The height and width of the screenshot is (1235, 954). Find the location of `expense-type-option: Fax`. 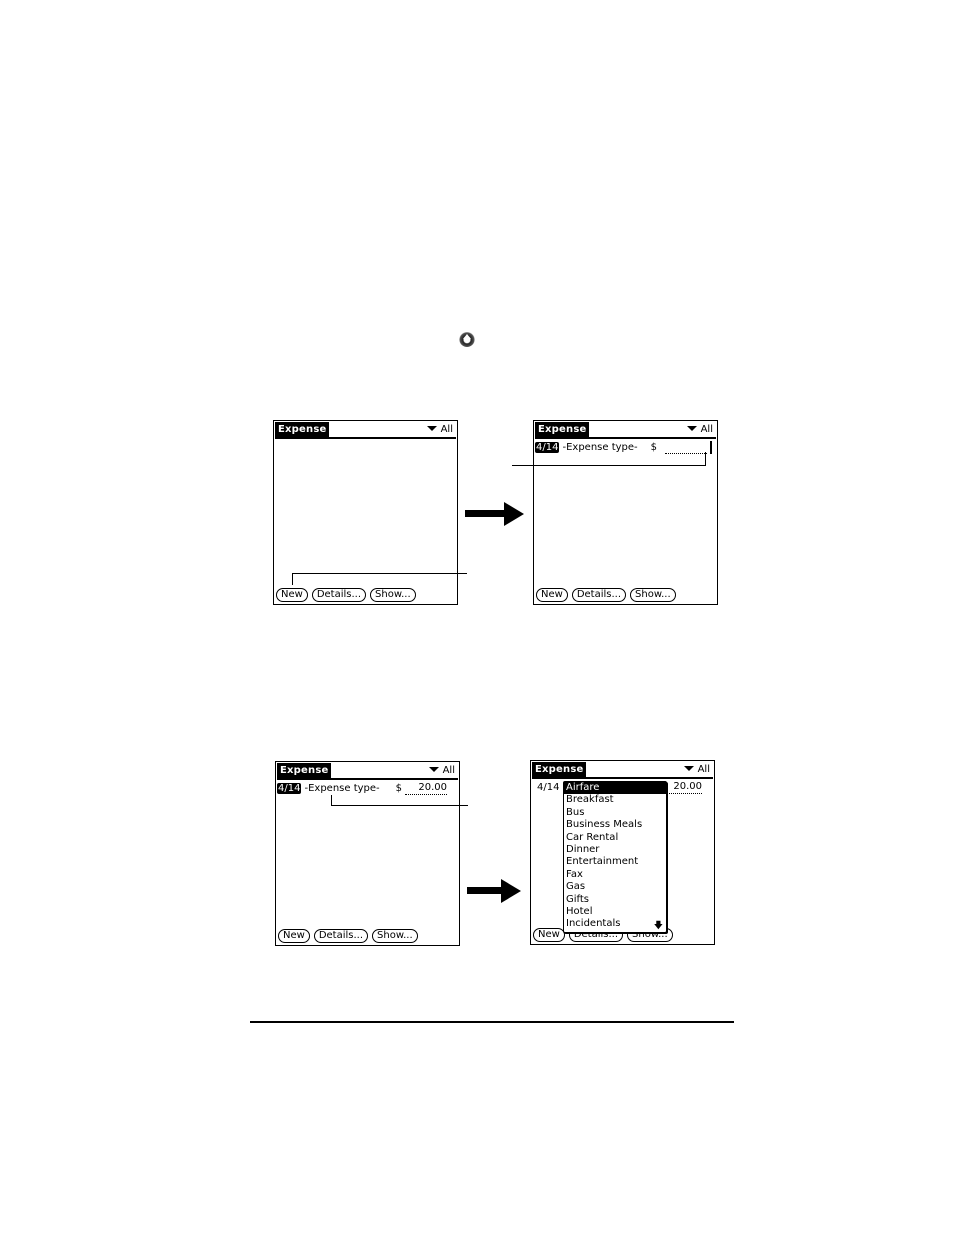

expense-type-option: Fax is located at coordinates (615, 875).